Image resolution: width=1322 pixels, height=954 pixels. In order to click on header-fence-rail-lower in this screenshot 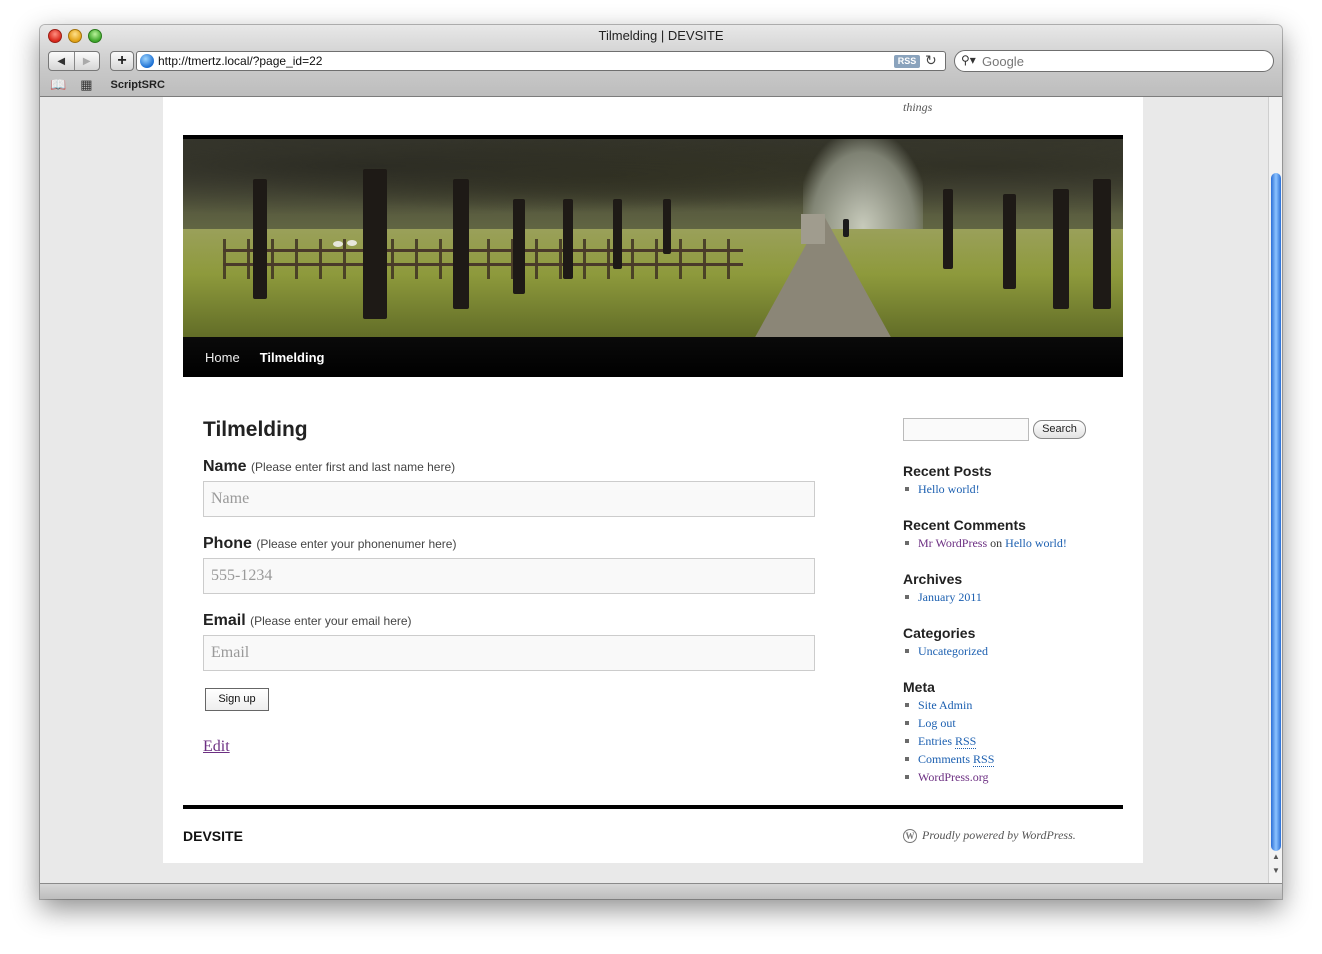, I will do `click(483, 264)`.